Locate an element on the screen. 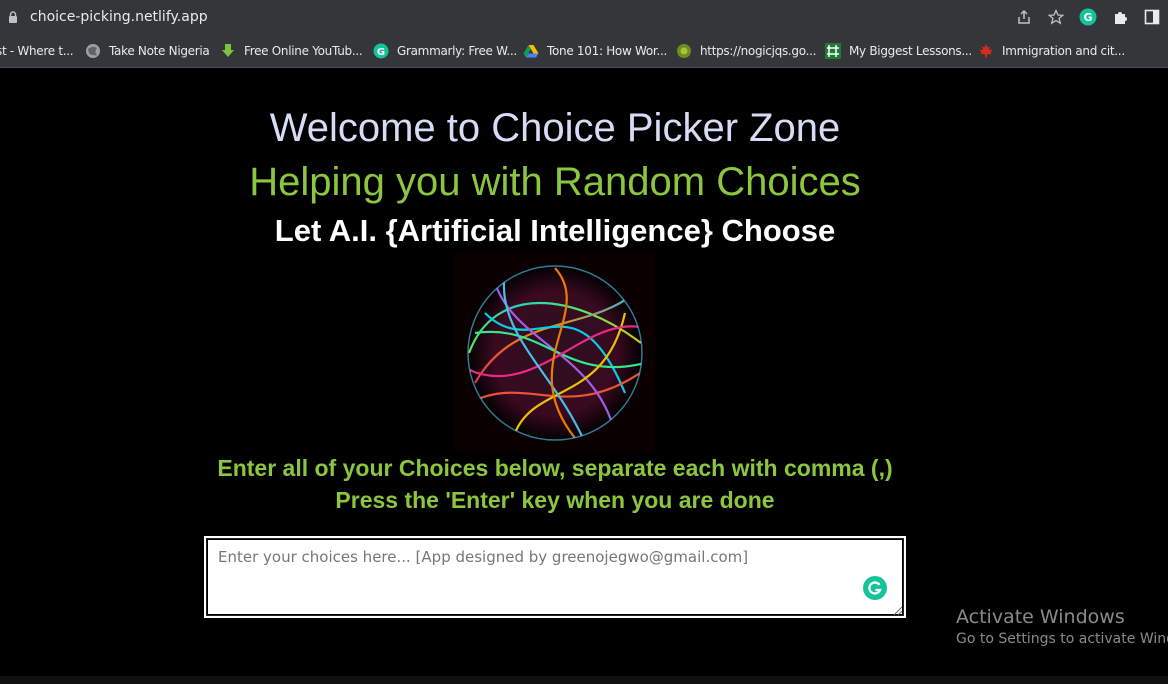  side-panel-icon is located at coordinates (1152, 17).